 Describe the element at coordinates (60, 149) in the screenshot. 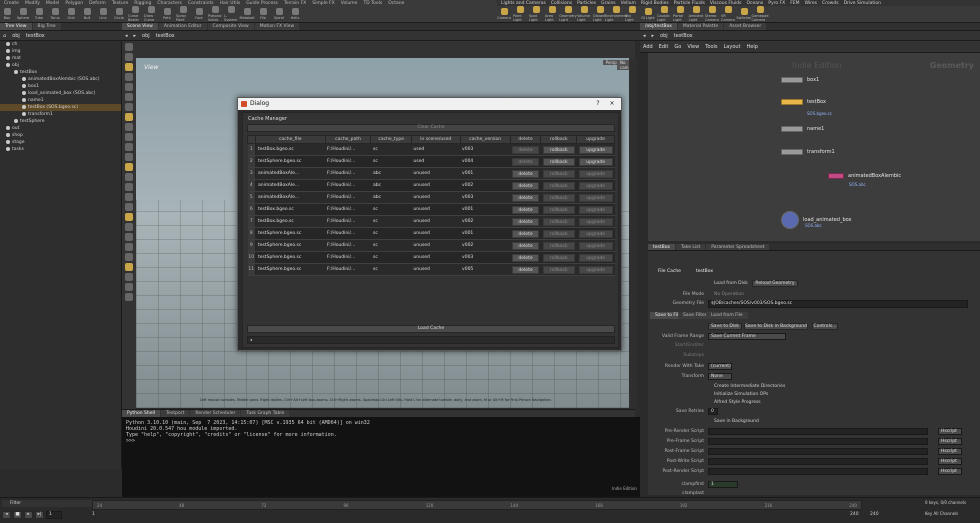

I see `tree-item: tasks` at that location.